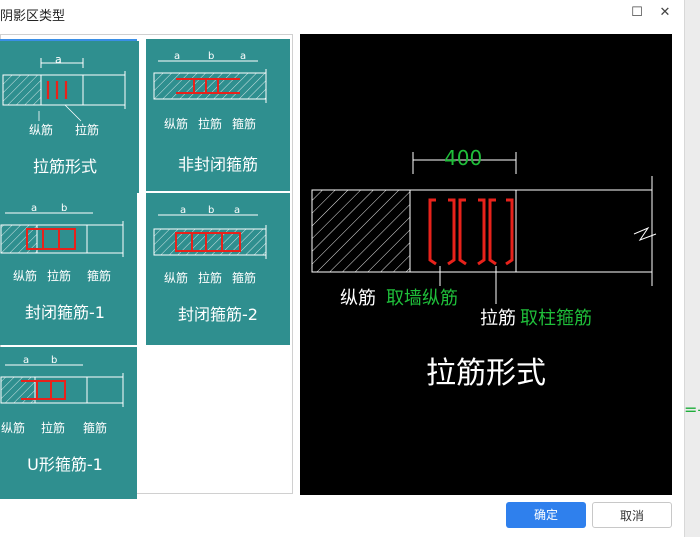 The image size is (700, 537). I want to click on window-title: 阴影区类型, so click(33, 16).